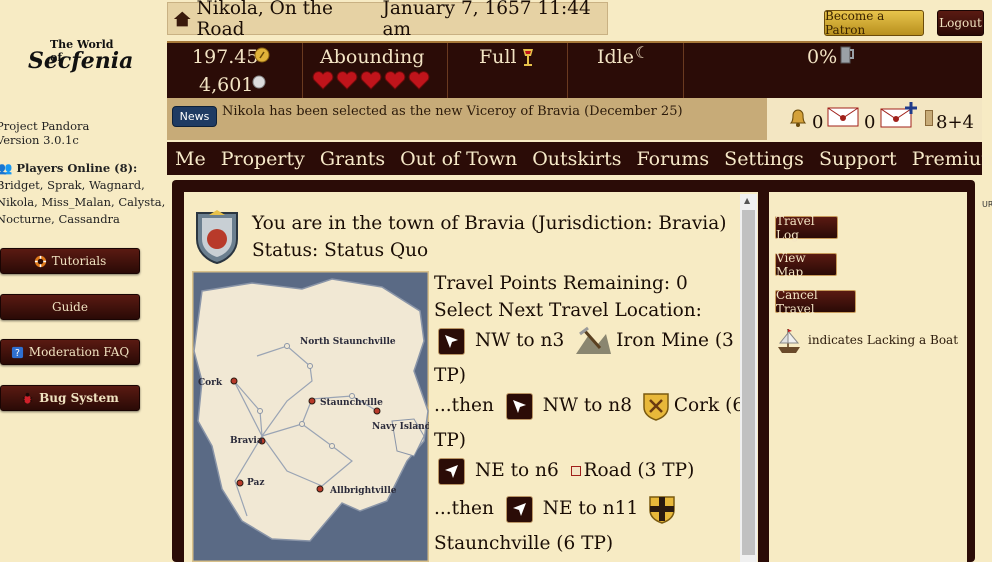 The width and height of the screenshot is (992, 562). I want to click on money-value: 197.45, so click(225, 57).